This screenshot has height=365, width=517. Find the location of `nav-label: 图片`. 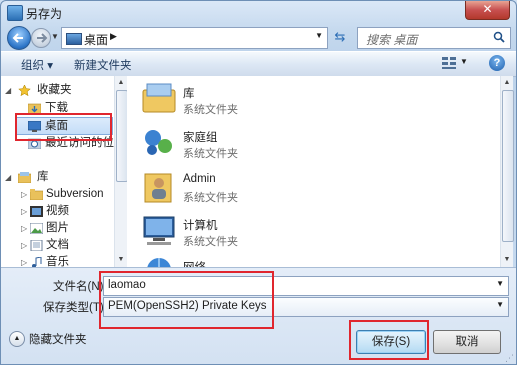

nav-label: 图片 is located at coordinates (57, 228).